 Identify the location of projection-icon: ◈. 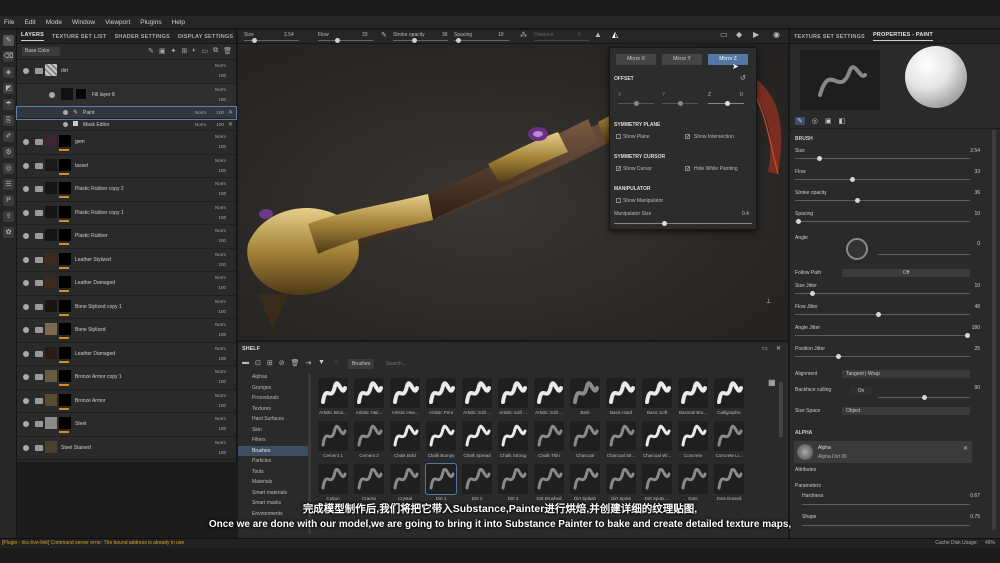
(8, 72).